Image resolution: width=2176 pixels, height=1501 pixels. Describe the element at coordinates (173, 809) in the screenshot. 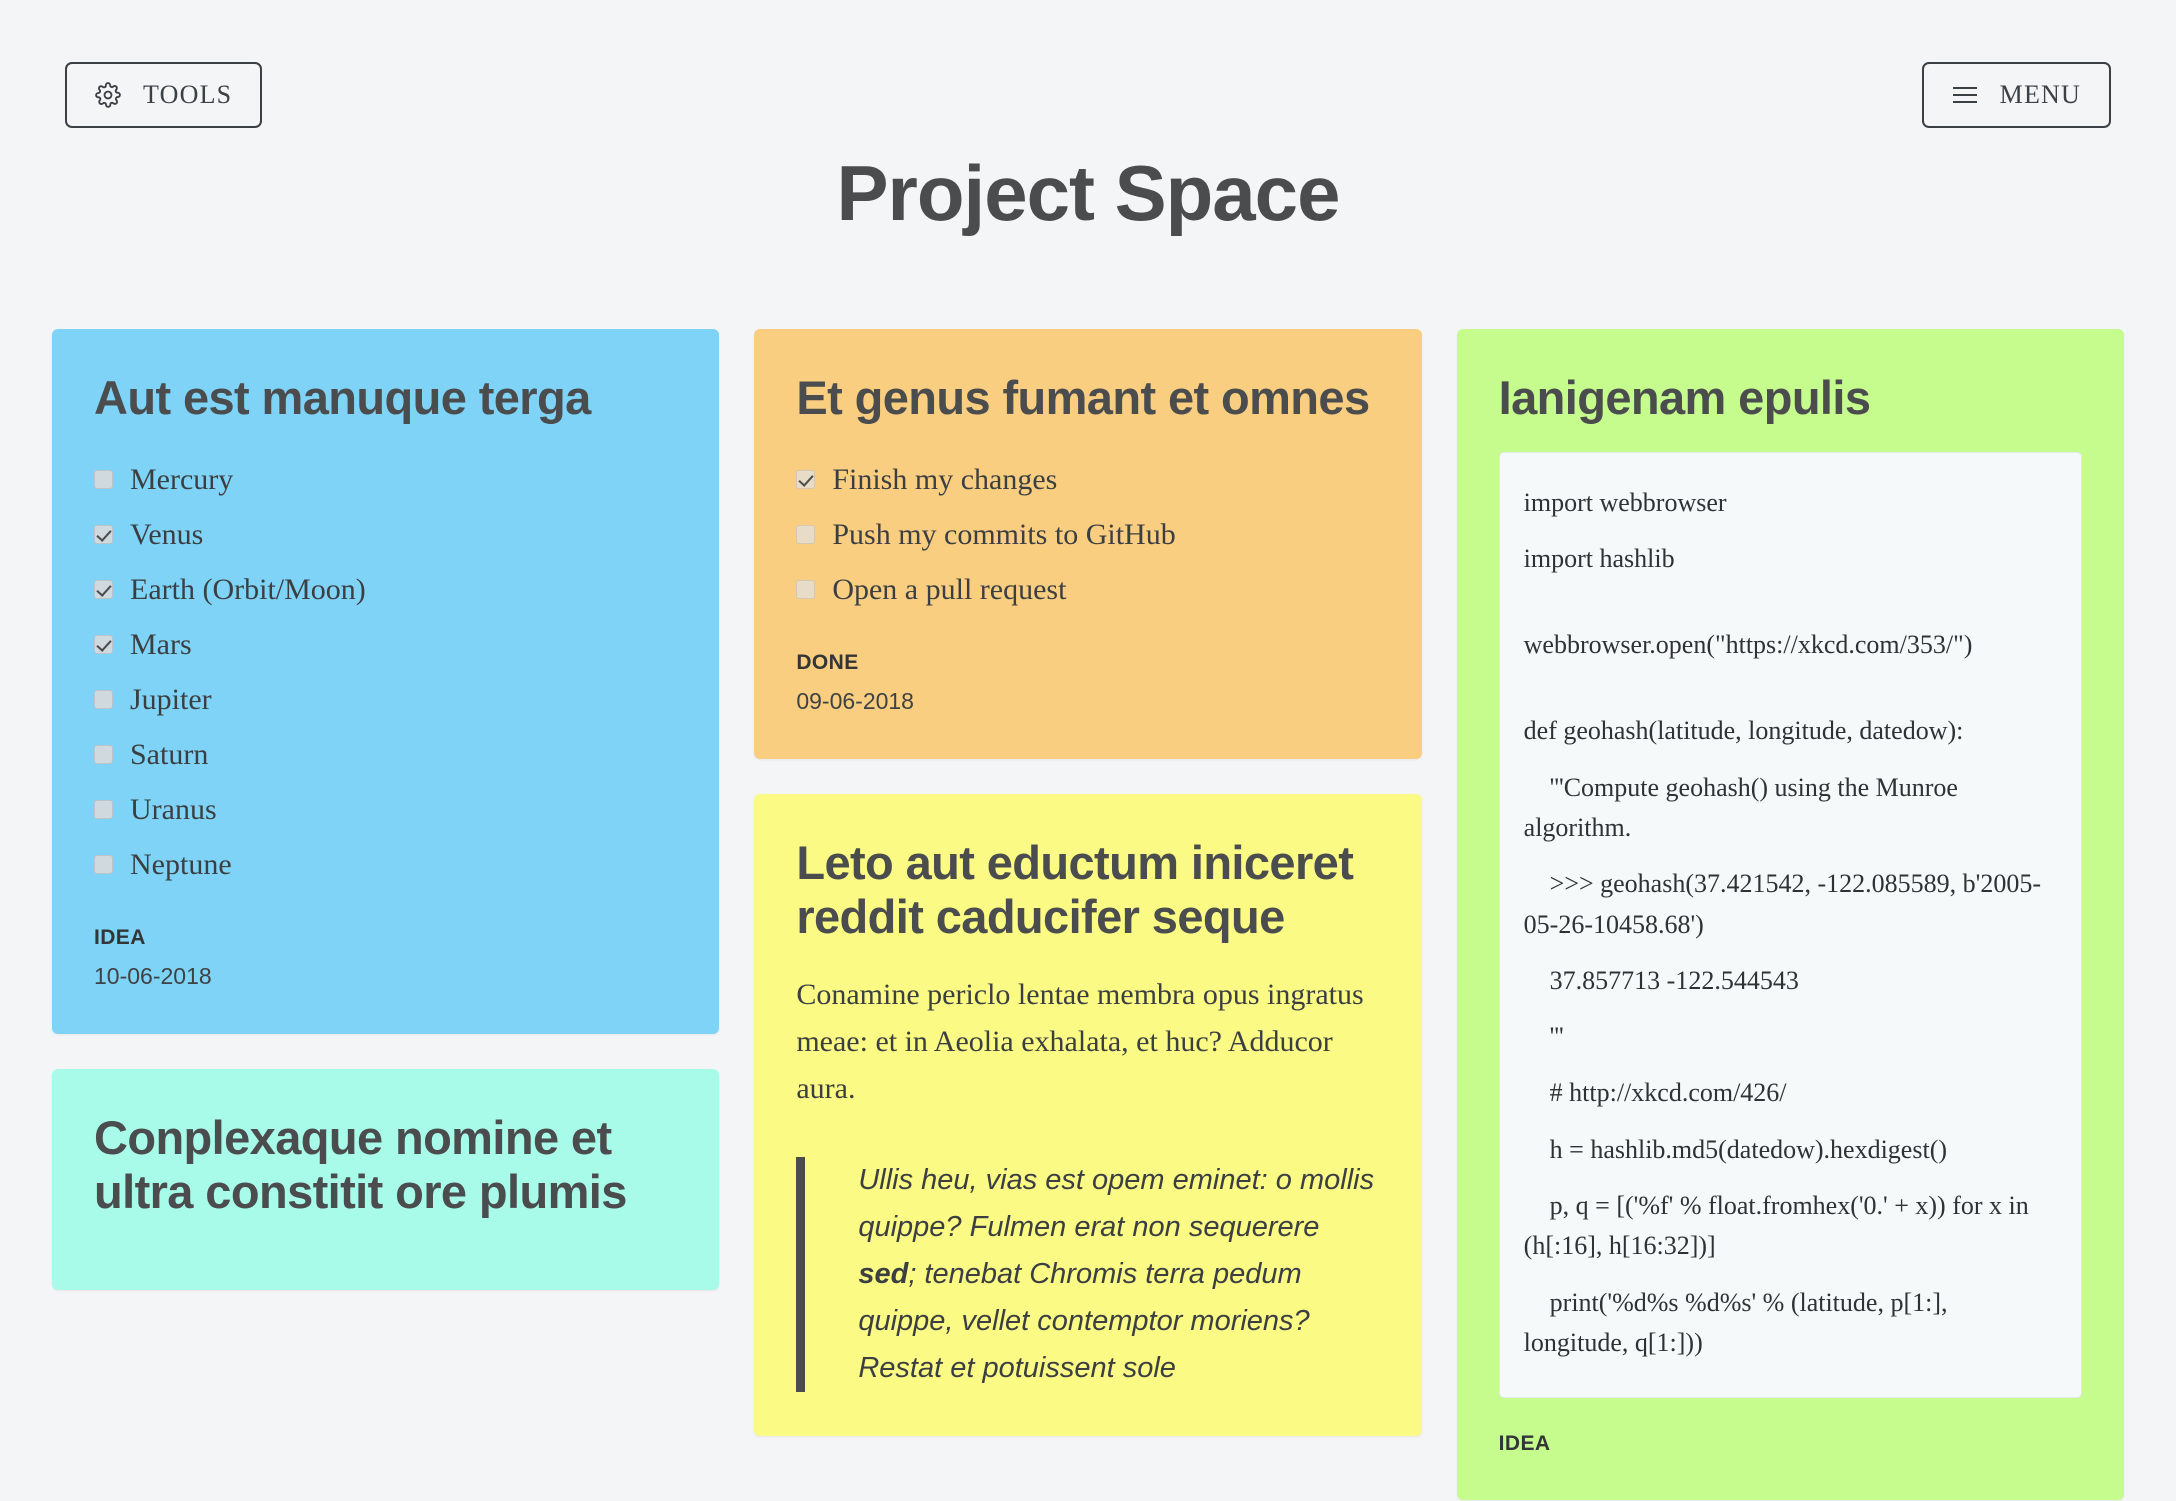

I see `list-item-label: Uranus` at that location.